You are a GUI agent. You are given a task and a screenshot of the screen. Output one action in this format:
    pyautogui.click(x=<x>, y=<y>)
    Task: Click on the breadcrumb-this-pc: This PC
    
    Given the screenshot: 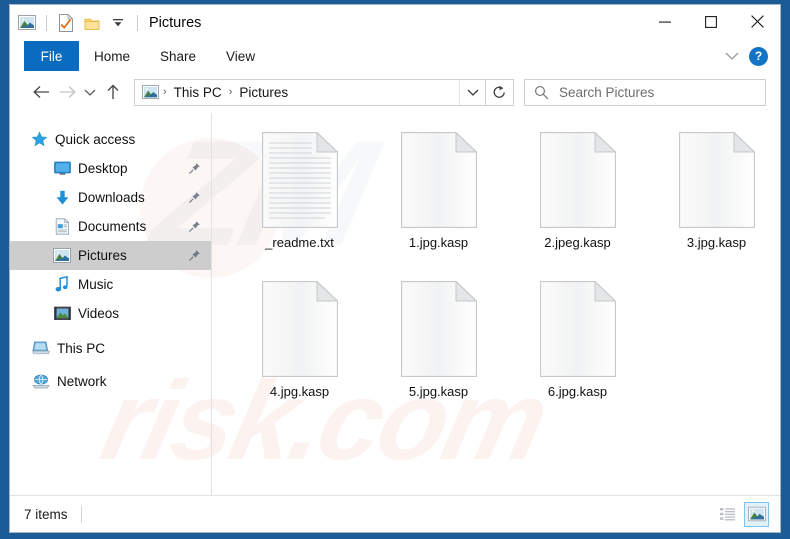 What is the action you would take?
    pyautogui.click(x=198, y=92)
    